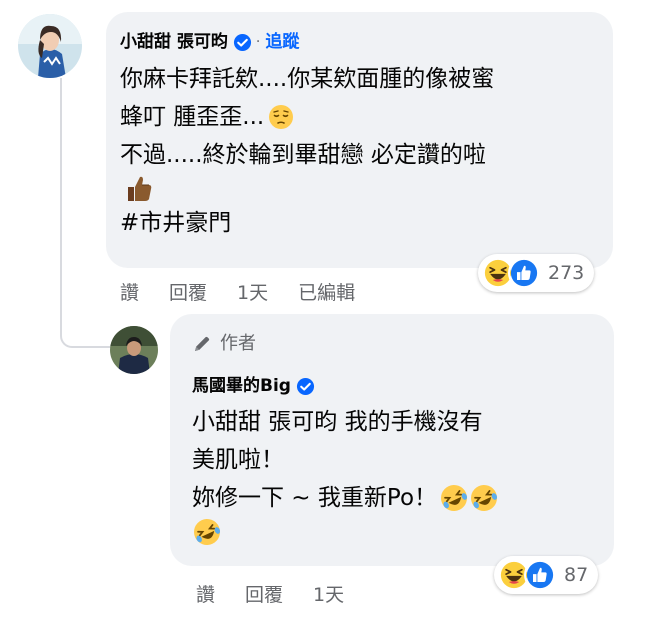 This screenshot has width=656, height=617. I want to click on reply-line: 妳修一下 ~ 我重新Po！, so click(345, 498).